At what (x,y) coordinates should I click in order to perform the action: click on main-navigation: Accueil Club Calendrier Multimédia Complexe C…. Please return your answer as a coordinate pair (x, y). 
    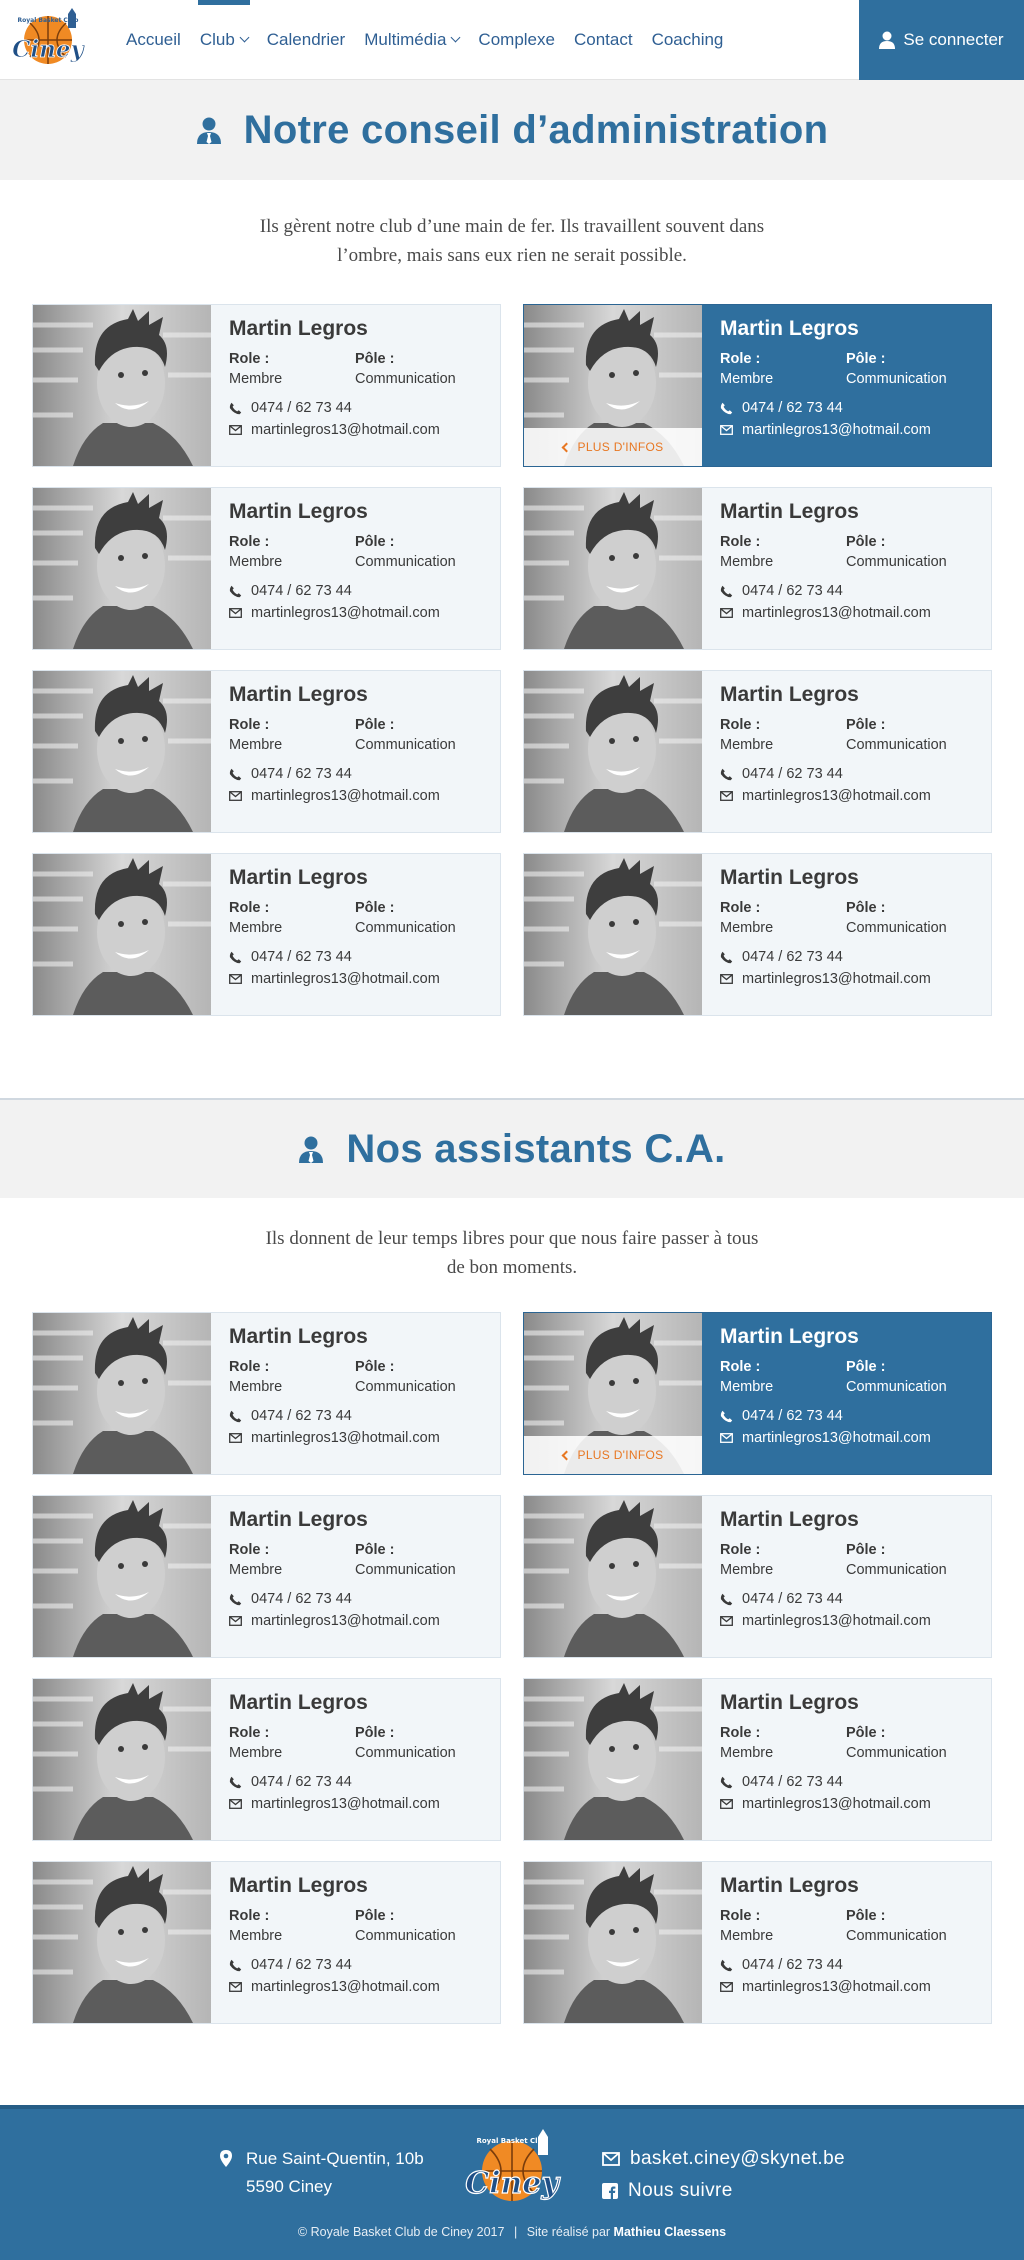
    Looking at the image, I should click on (434, 40).